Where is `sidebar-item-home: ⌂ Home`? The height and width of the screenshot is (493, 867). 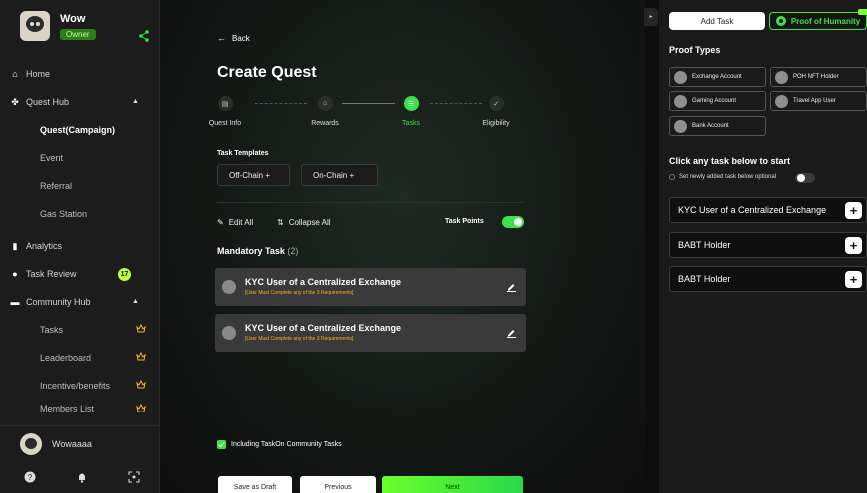
sidebar-item-home: ⌂ Home is located at coordinates (80, 74).